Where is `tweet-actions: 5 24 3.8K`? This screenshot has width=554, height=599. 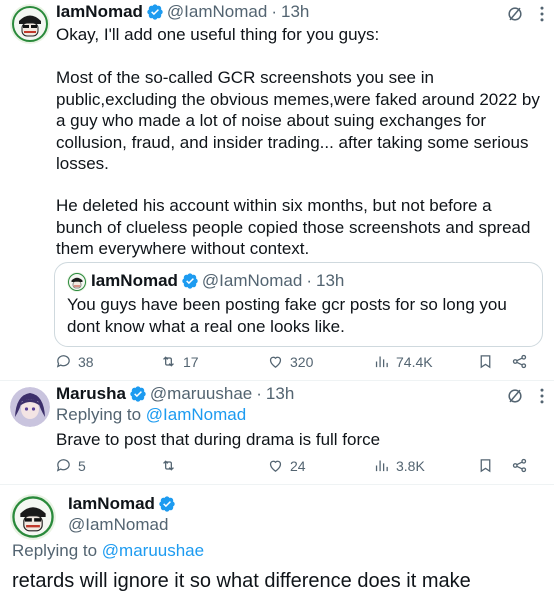
tweet-actions: 5 24 3.8K is located at coordinates (295, 467).